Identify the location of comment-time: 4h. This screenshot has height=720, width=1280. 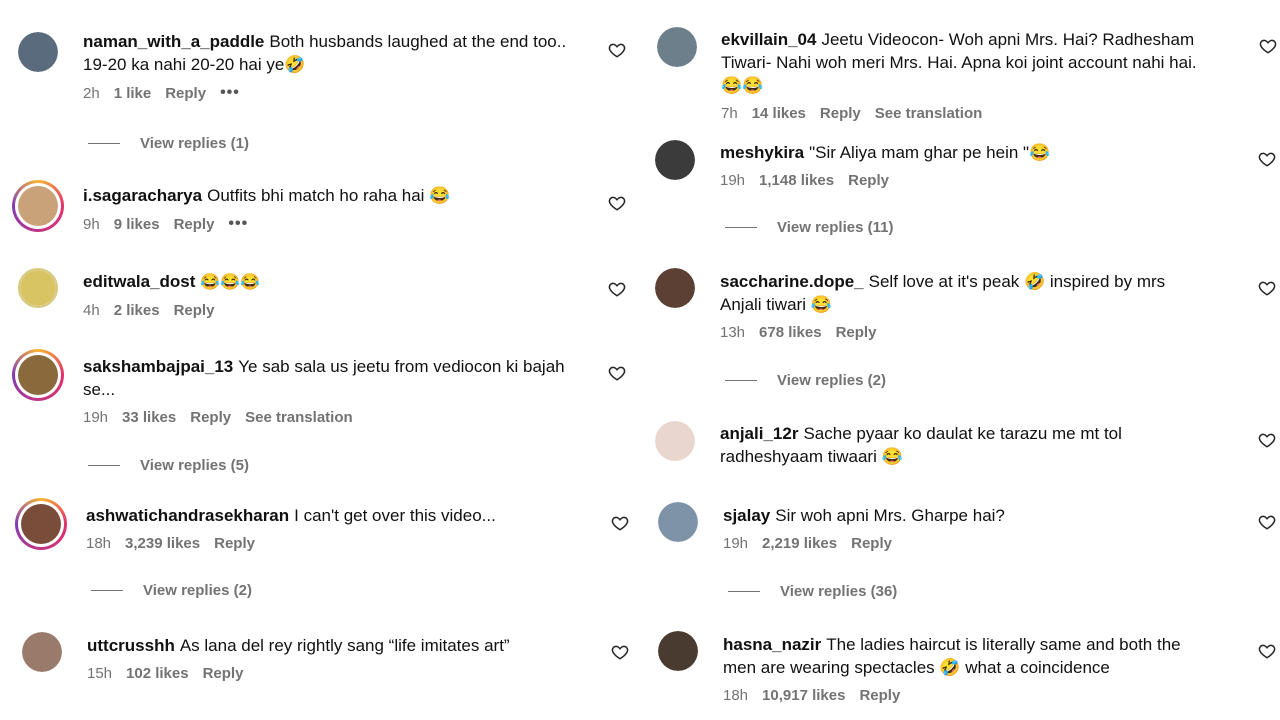
(91, 310).